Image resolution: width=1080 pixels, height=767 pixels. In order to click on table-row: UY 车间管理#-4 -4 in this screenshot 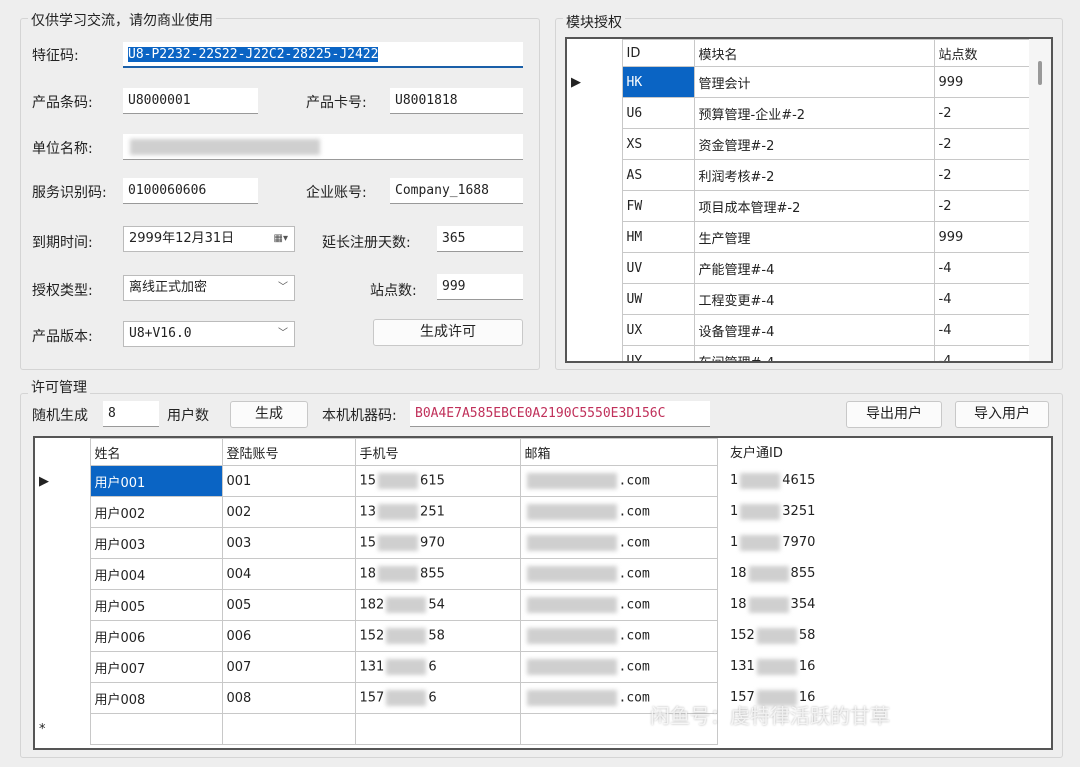, I will do `click(798, 353)`.